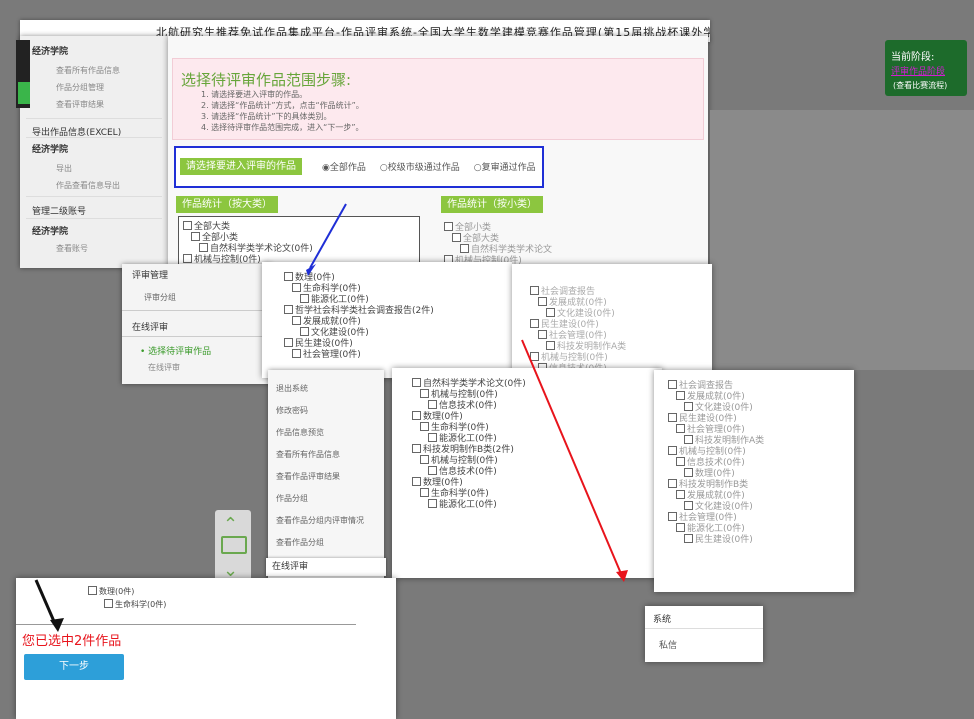 This screenshot has width=974, height=719. Describe the element at coordinates (622, 576) in the screenshot. I see `red-arrow-head` at that location.